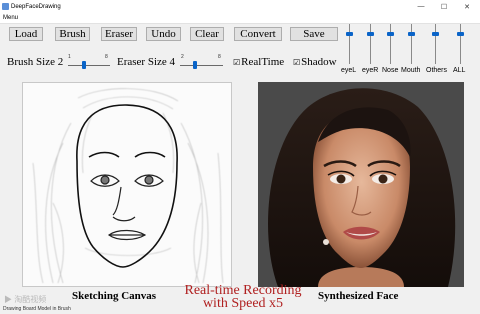 This screenshot has height=314, width=480. I want to click on slider-eyeR, so click(370, 44).